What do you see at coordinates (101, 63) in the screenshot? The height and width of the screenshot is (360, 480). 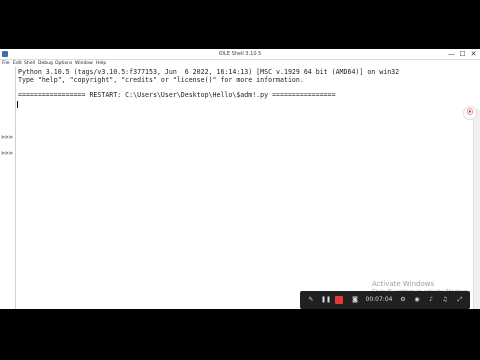 I see `menu-help: Help` at bounding box center [101, 63].